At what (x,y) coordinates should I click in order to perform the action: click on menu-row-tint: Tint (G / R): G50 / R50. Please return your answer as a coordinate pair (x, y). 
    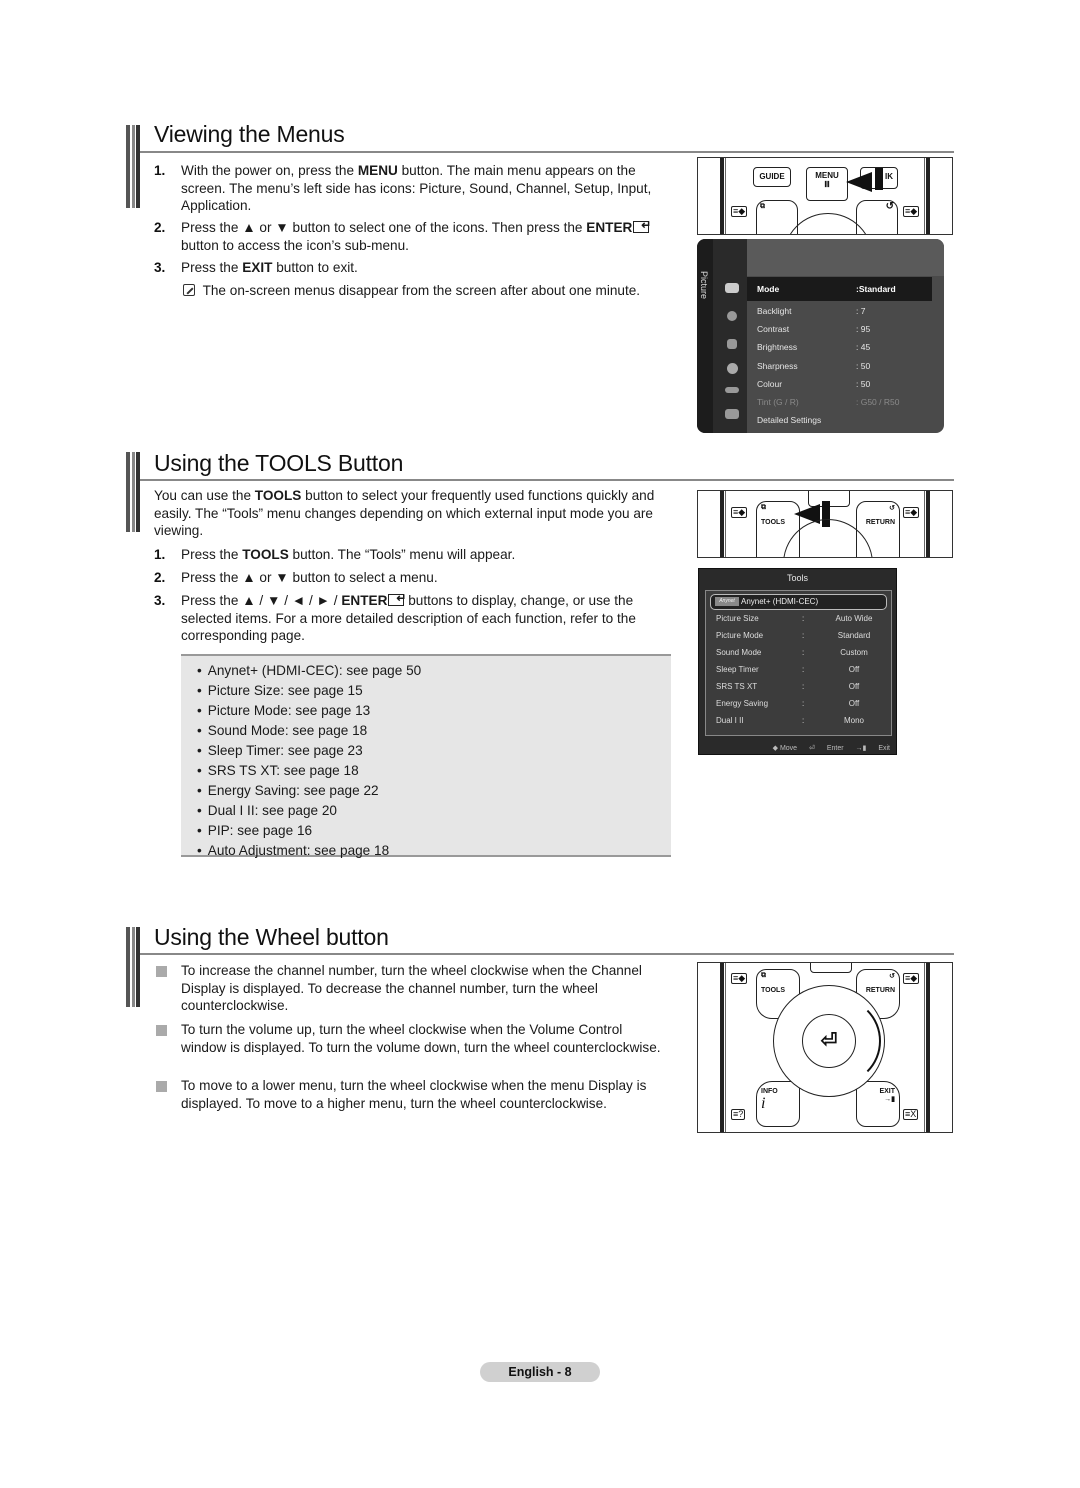
    Looking at the image, I should click on (828, 402).